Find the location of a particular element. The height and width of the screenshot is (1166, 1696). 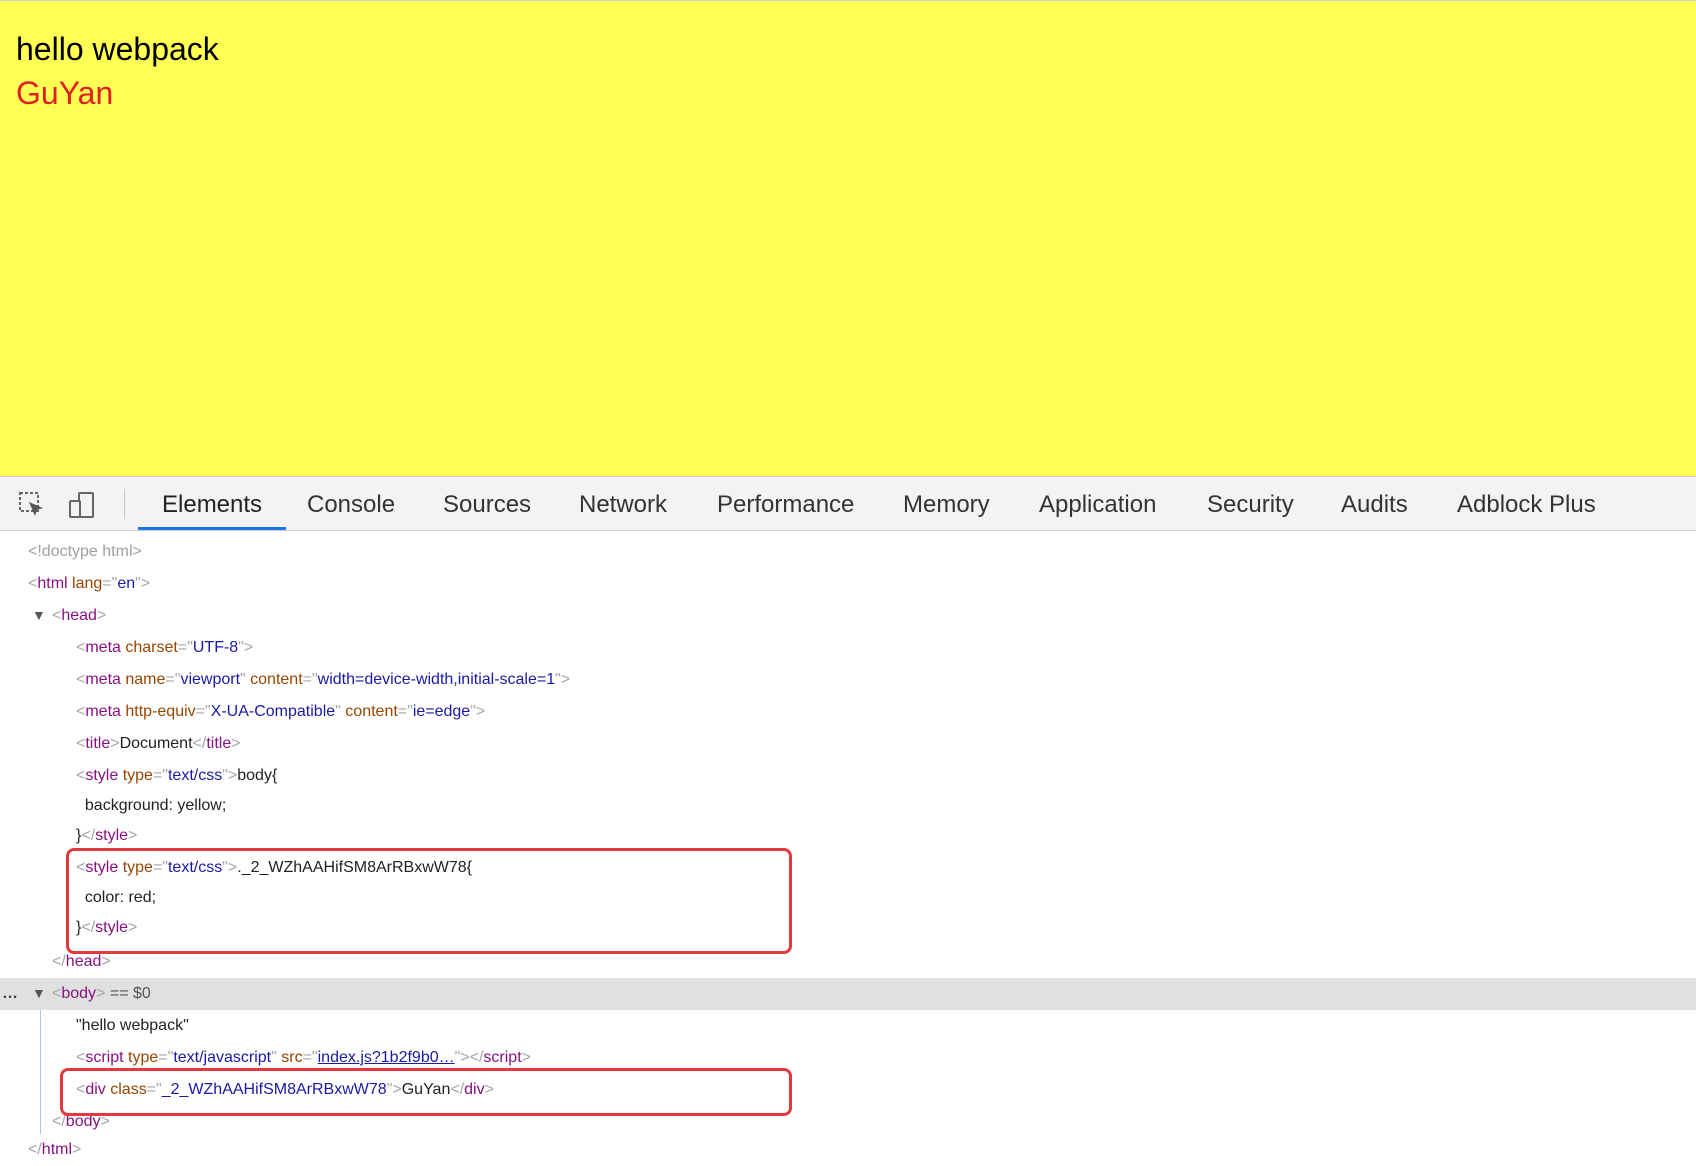

highlight-div-line is located at coordinates (426, 1092).